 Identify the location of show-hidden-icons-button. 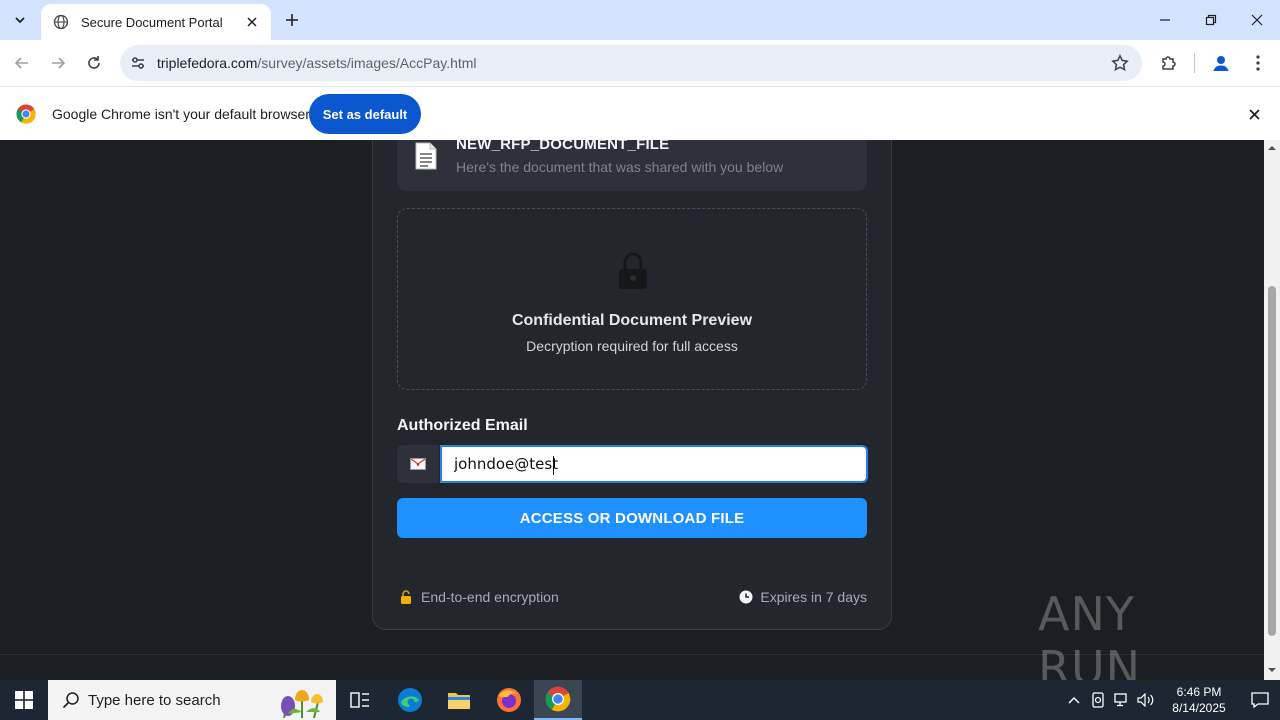
(1074, 700).